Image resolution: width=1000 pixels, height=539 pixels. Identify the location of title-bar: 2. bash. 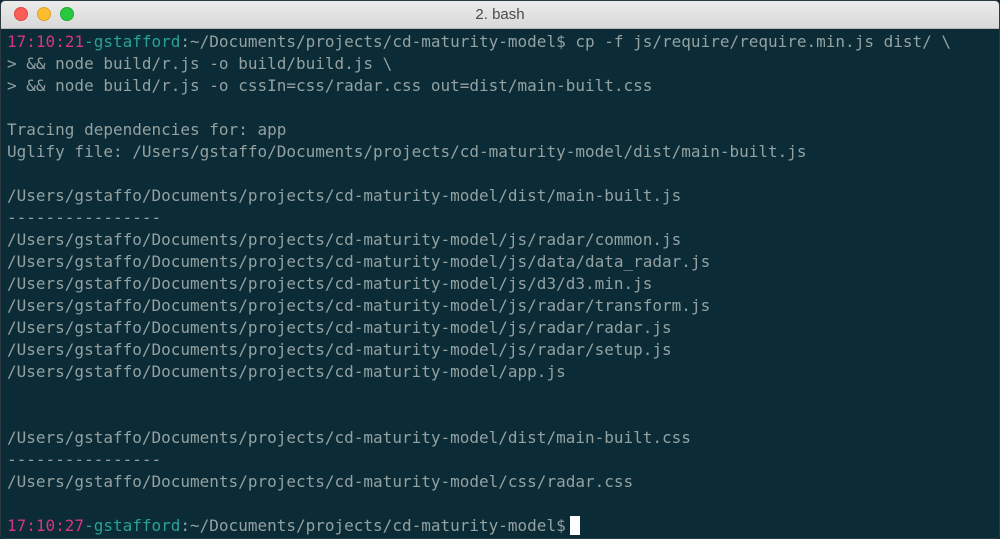
(500, 15).